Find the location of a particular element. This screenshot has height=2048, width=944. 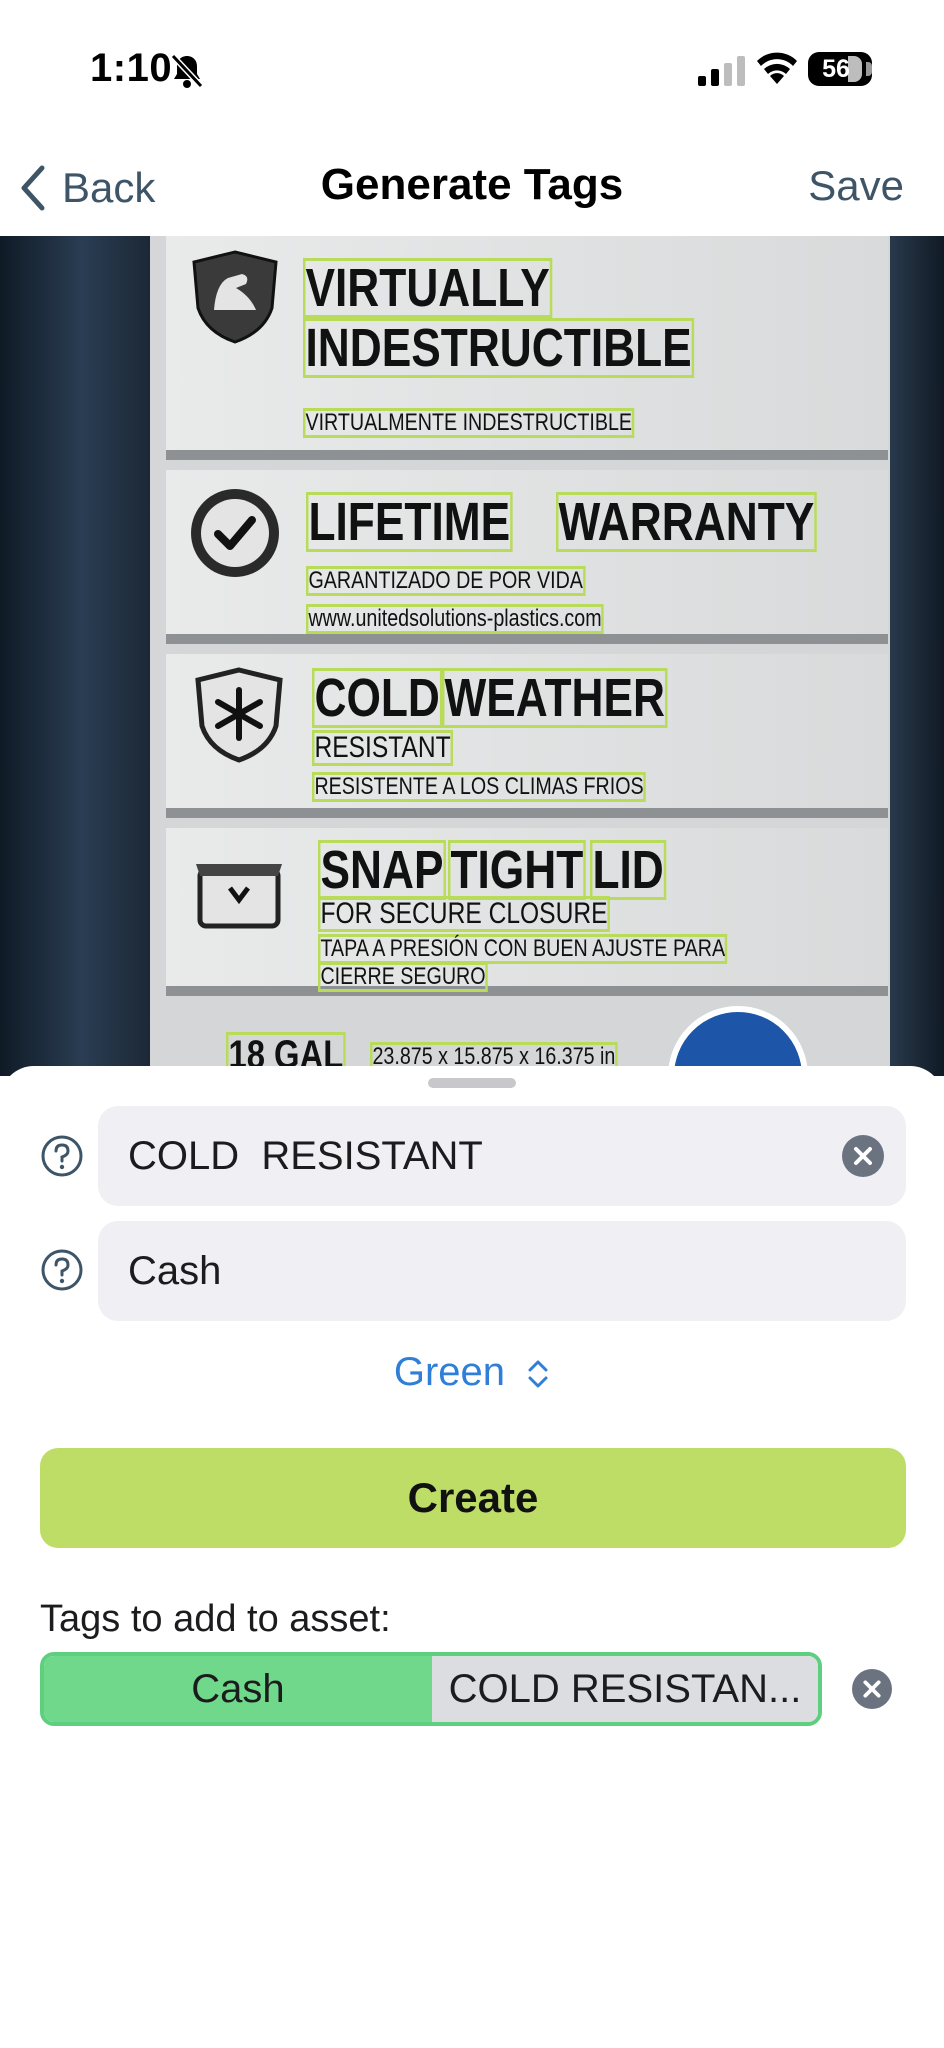

ocr-word: INDESTRUCTIBLE is located at coordinates (499, 348).